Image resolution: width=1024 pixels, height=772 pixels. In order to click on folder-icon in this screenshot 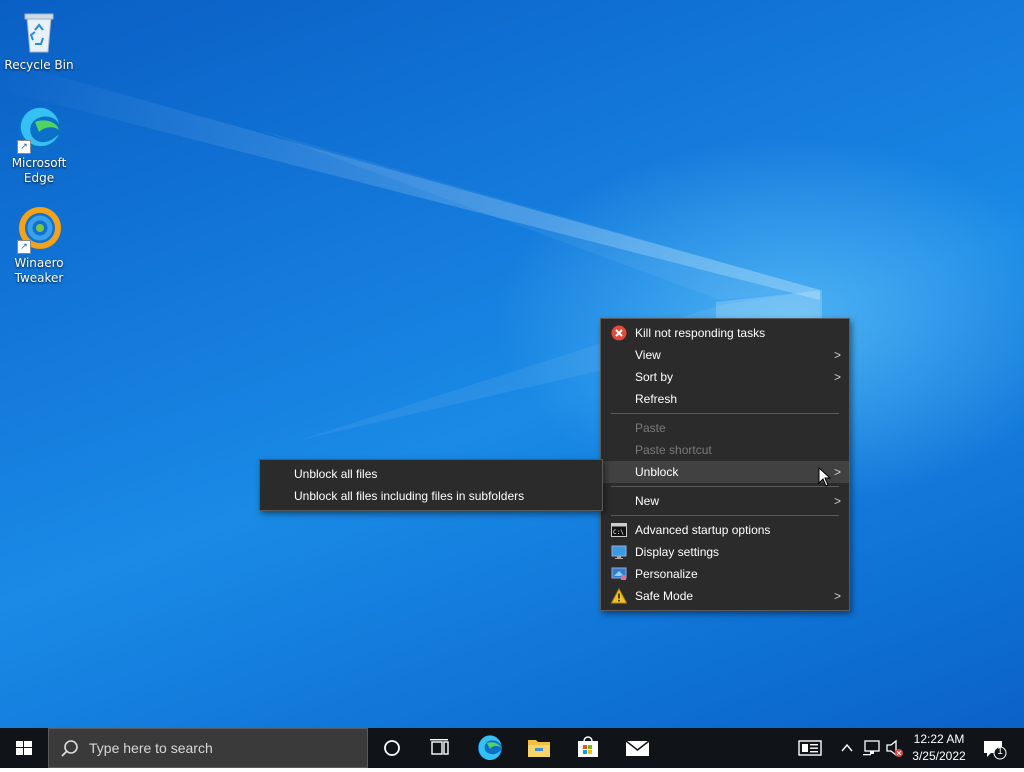, I will do `click(539, 748)`.